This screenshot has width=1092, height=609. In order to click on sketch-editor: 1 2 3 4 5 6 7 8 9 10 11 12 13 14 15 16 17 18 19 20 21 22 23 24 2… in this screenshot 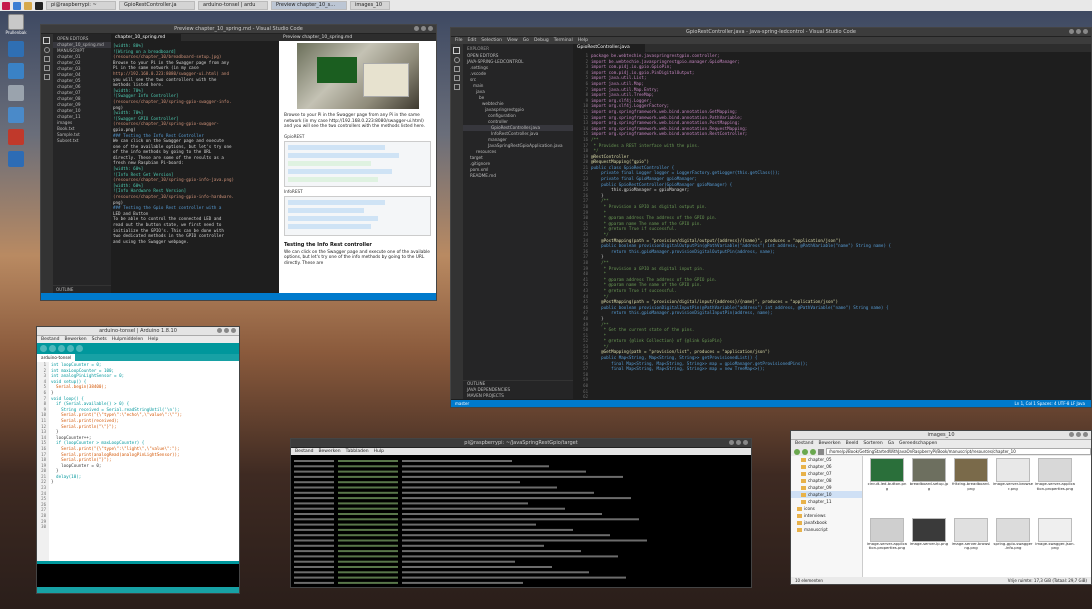, I will do `click(138, 461)`.